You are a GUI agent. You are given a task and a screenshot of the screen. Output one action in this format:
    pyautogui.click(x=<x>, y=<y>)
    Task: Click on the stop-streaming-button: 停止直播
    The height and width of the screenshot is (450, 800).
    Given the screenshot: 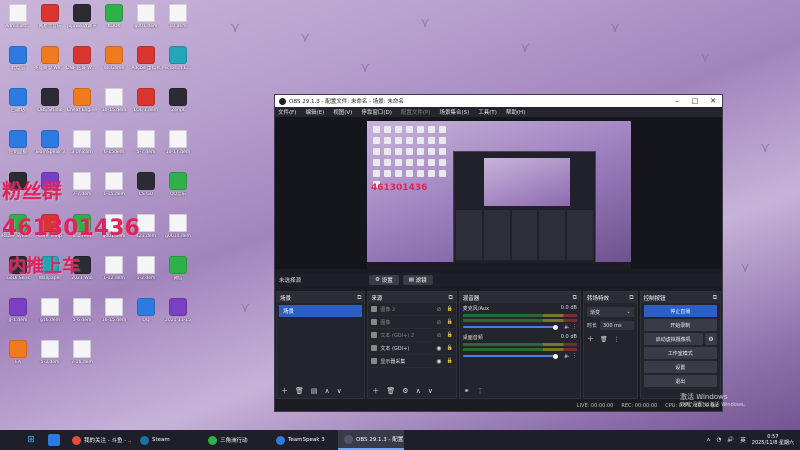 What is the action you would take?
    pyautogui.click(x=680, y=311)
    